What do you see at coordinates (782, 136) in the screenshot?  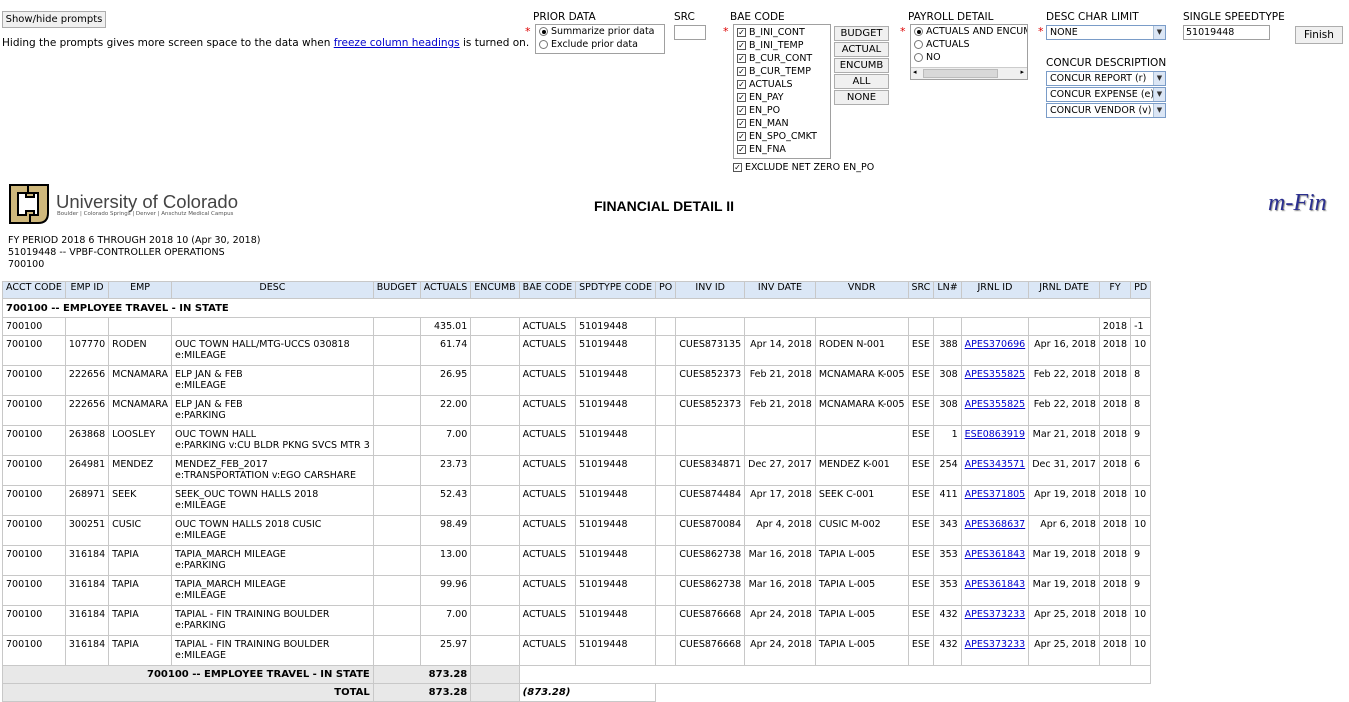 I see `bae-code-item: ✓ EN_SPO_CMKT` at bounding box center [782, 136].